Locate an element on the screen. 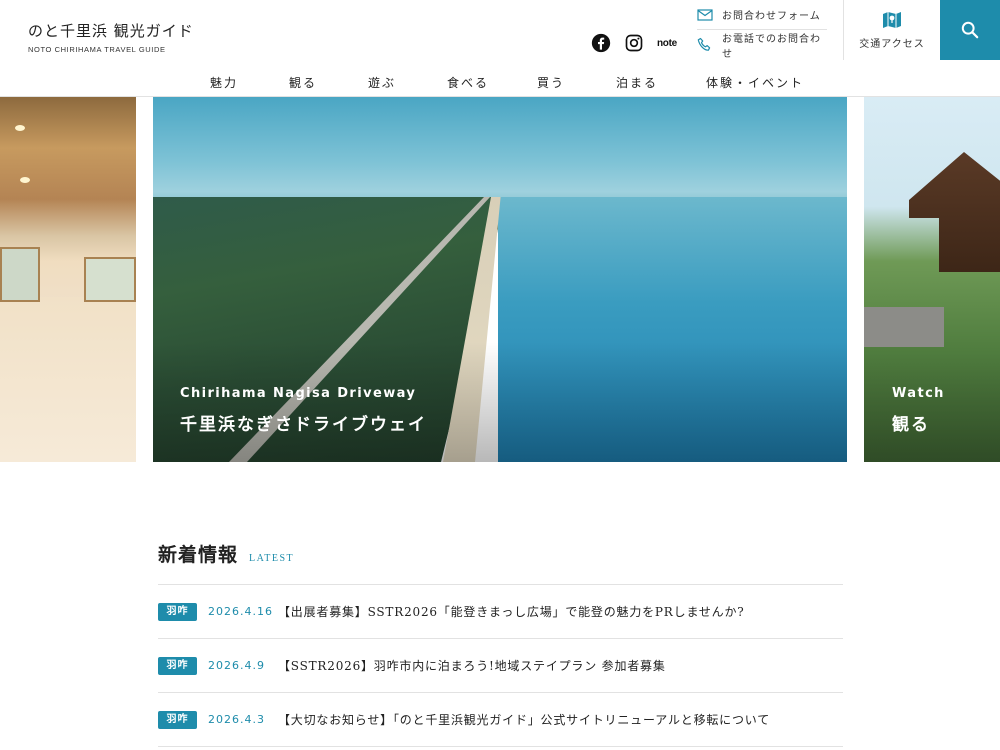 The width and height of the screenshot is (1000, 750). social-links: note is located at coordinates (634, 43).